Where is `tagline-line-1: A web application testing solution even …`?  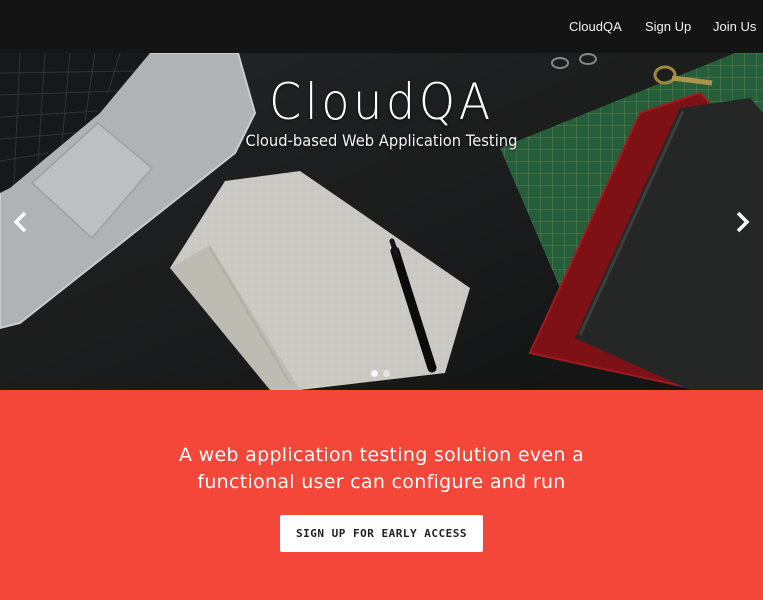
tagline-line-1: A web application testing solution even … is located at coordinates (381, 455).